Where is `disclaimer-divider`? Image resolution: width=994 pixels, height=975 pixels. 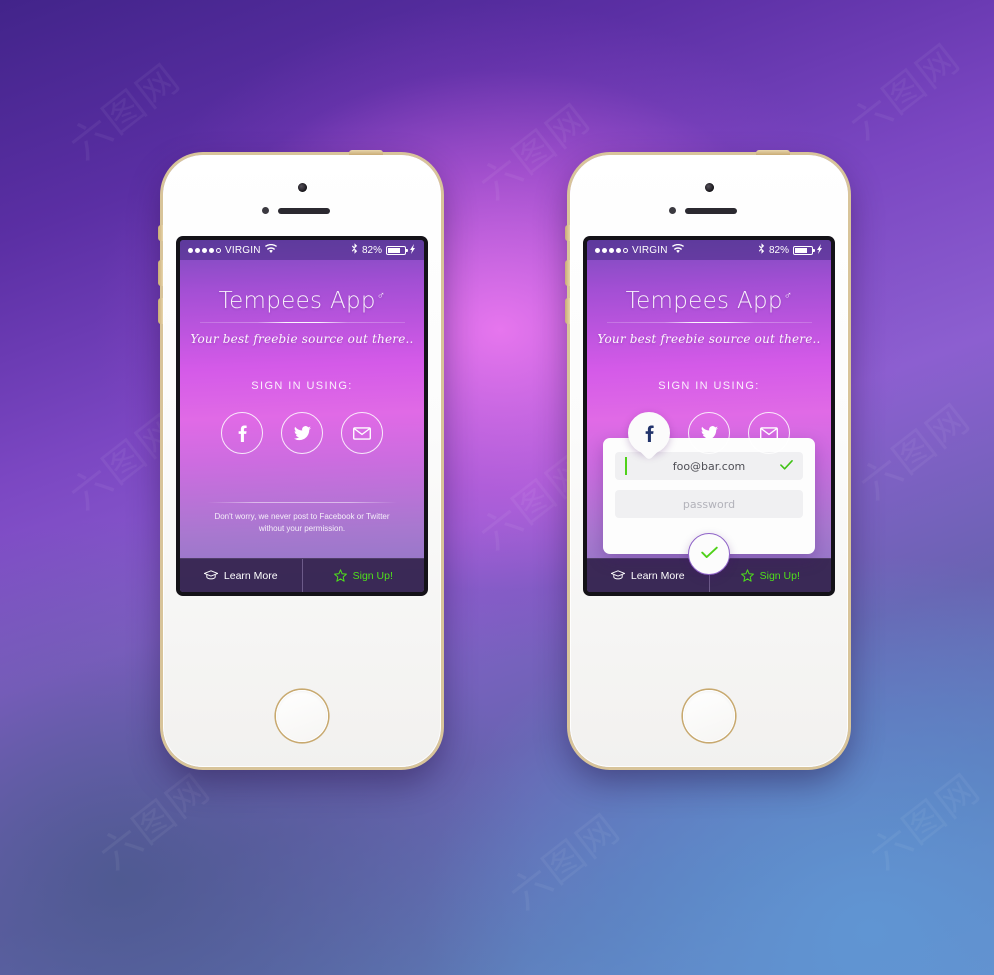 disclaimer-divider is located at coordinates (302, 502).